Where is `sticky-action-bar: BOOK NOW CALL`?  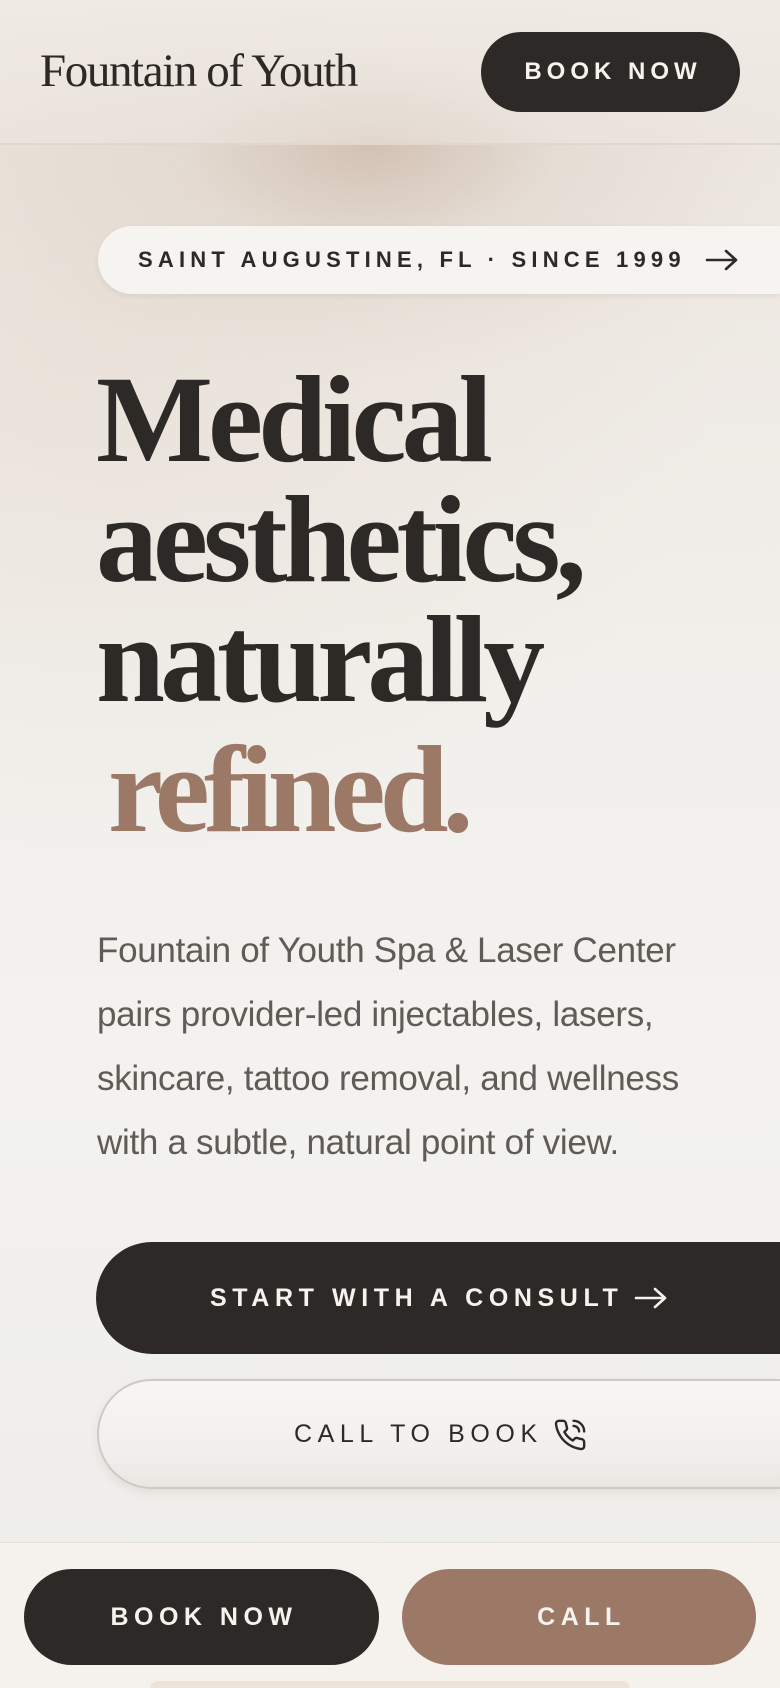
sticky-action-bar: BOOK NOW CALL is located at coordinates (390, 1615).